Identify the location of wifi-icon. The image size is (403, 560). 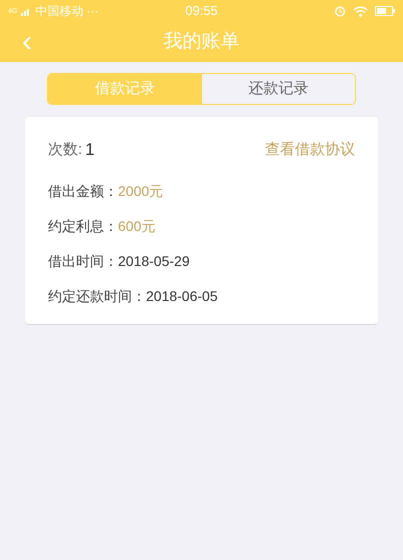
(360, 11).